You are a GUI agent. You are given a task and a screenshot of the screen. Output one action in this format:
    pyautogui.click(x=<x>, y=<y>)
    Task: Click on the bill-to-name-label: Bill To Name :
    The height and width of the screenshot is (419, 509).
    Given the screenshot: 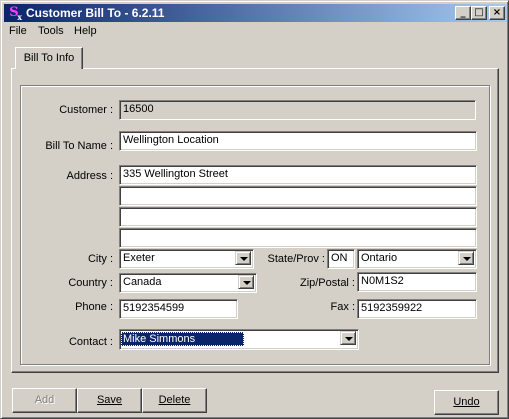 What is the action you would take?
    pyautogui.click(x=79, y=146)
    